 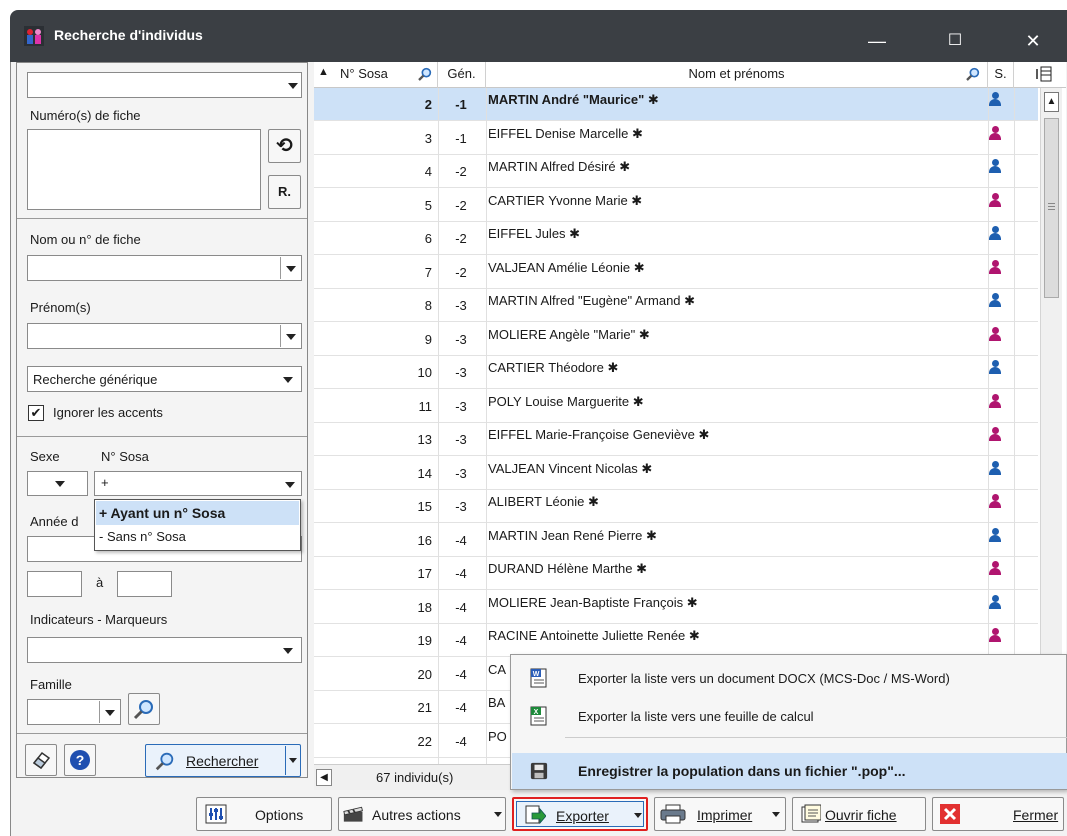 I want to click on table-row: 5 -2 CARTIER Yvonne Marie ✱, so click(x=676, y=205).